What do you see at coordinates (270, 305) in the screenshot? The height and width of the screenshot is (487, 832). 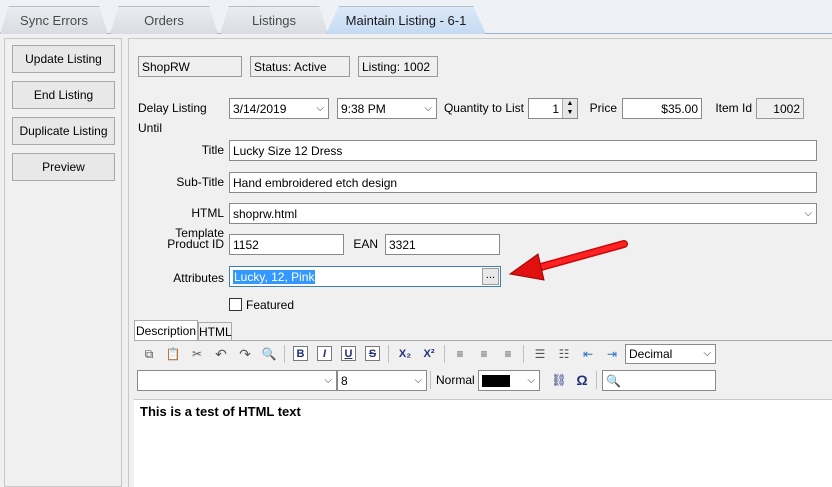 I see `featured-label: Featured` at bounding box center [270, 305].